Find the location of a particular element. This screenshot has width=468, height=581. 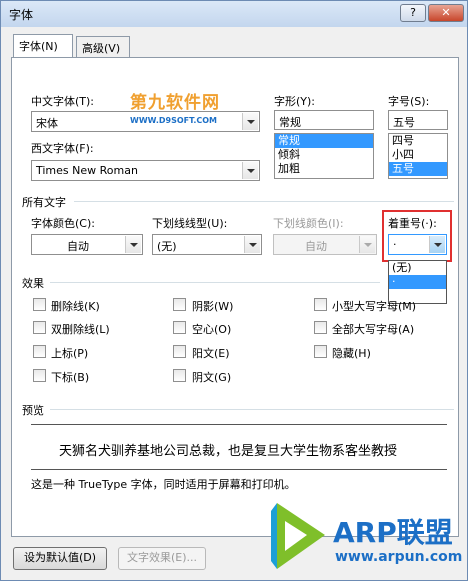

emboss-checkbox is located at coordinates (179, 351).